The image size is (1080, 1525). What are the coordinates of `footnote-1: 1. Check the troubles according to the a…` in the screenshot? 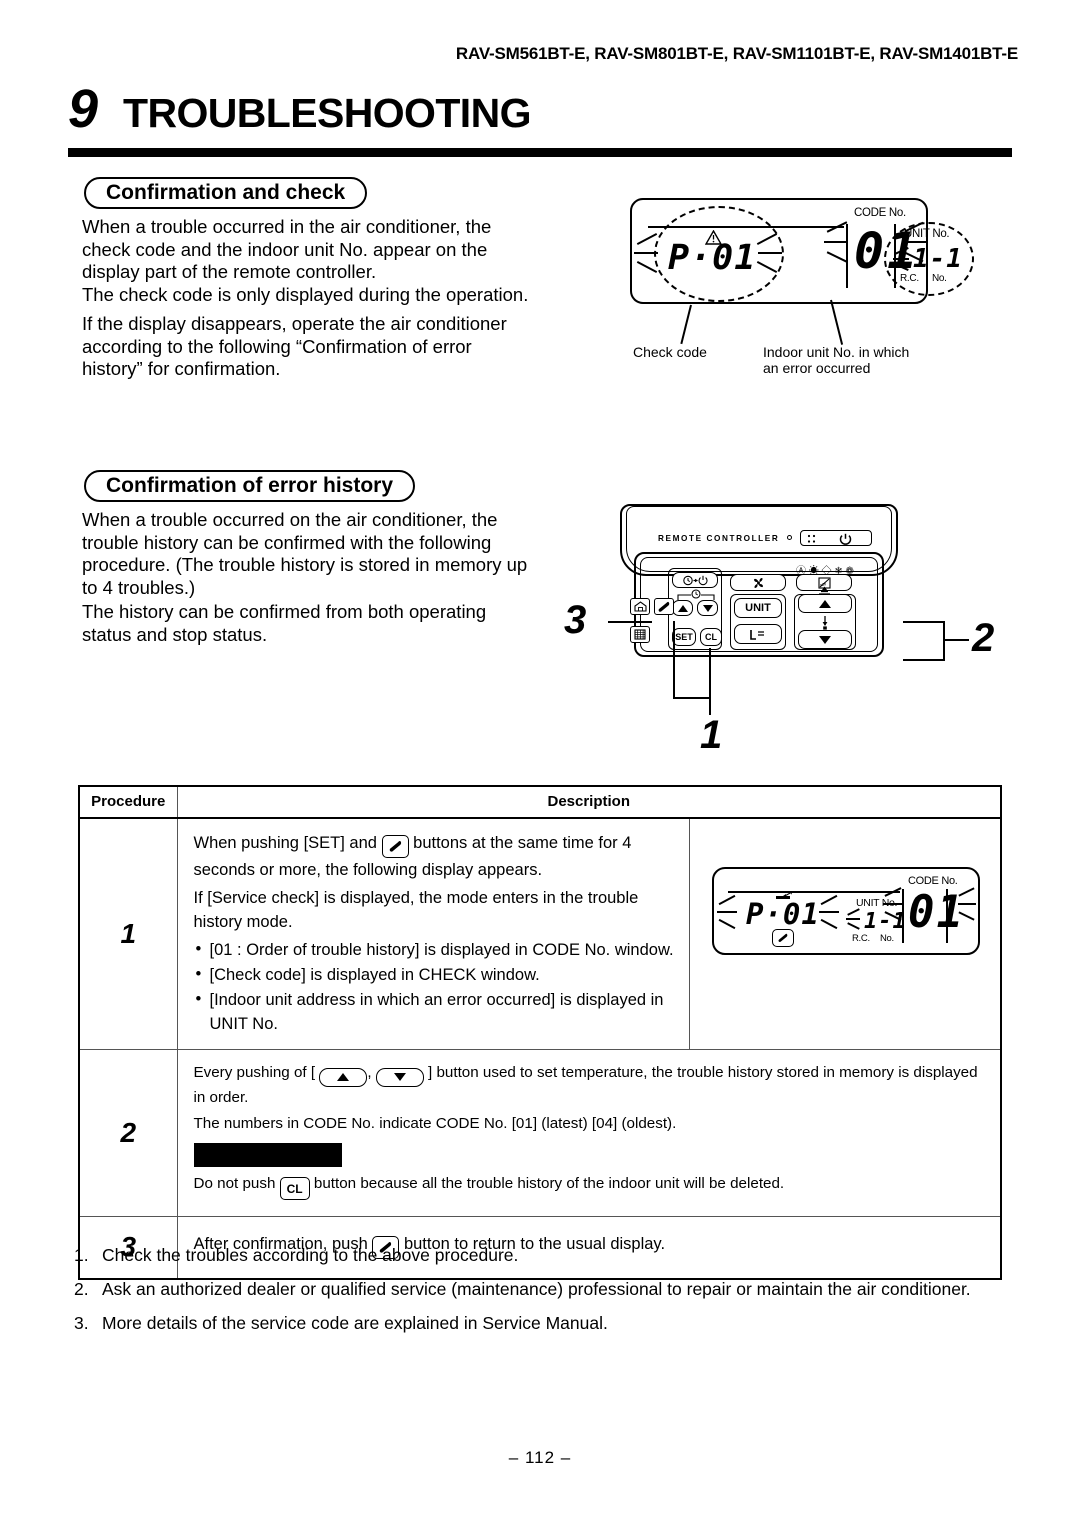 It's located at (544, 1255).